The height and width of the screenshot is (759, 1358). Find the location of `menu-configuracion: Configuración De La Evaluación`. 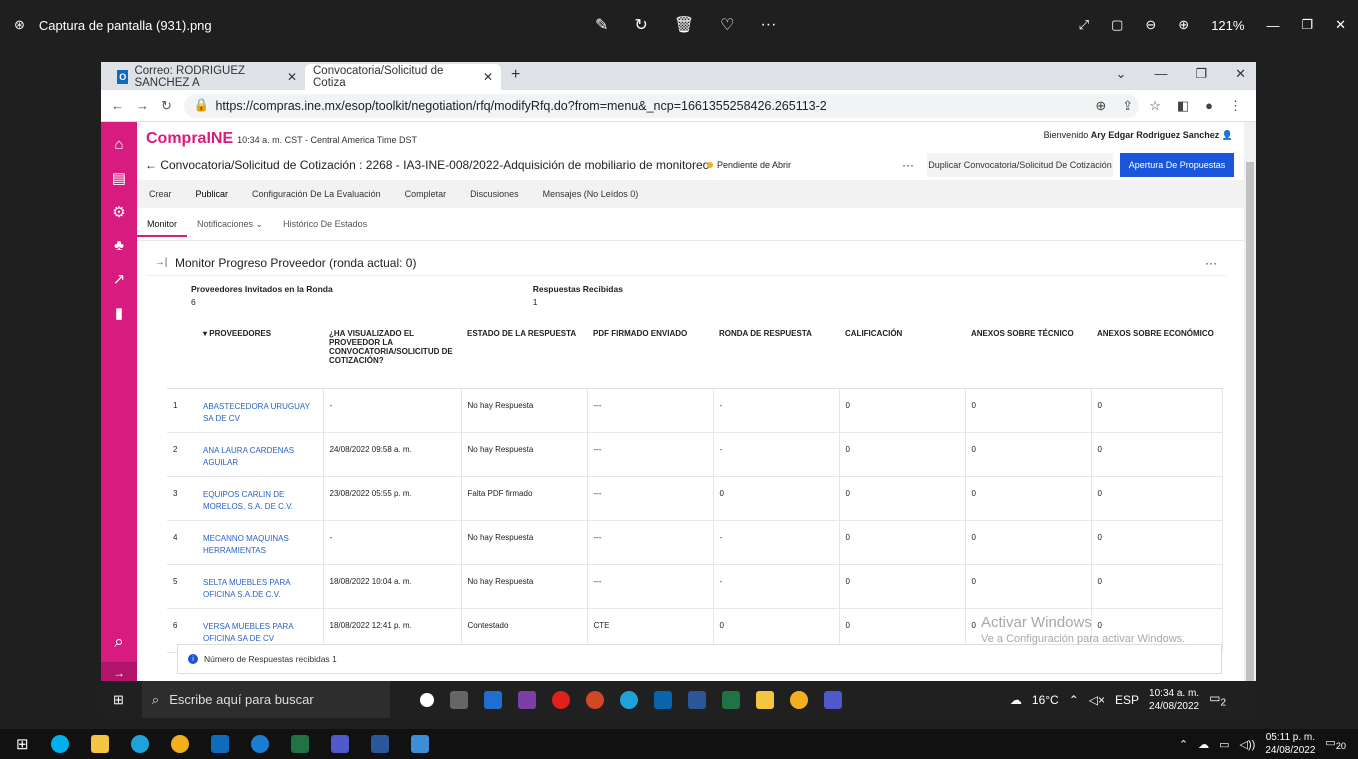

menu-configuracion: Configuración De La Evaluación is located at coordinates (316, 194).